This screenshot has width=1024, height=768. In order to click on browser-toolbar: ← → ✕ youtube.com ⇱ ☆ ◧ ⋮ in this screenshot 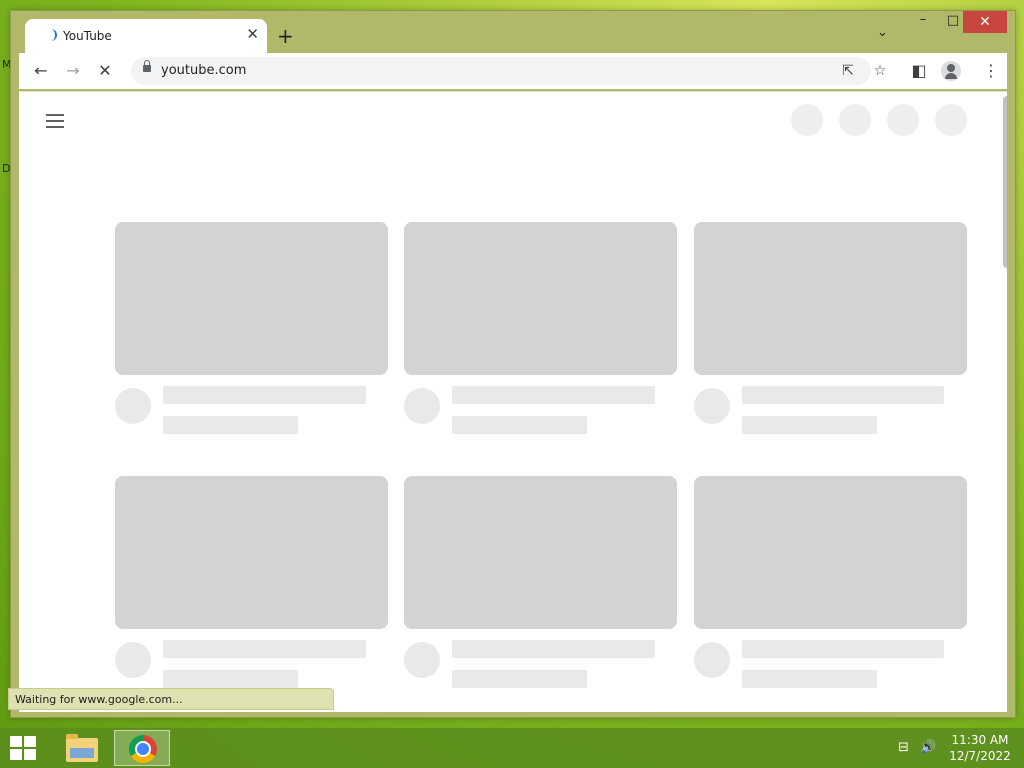, I will do `click(513, 71)`.